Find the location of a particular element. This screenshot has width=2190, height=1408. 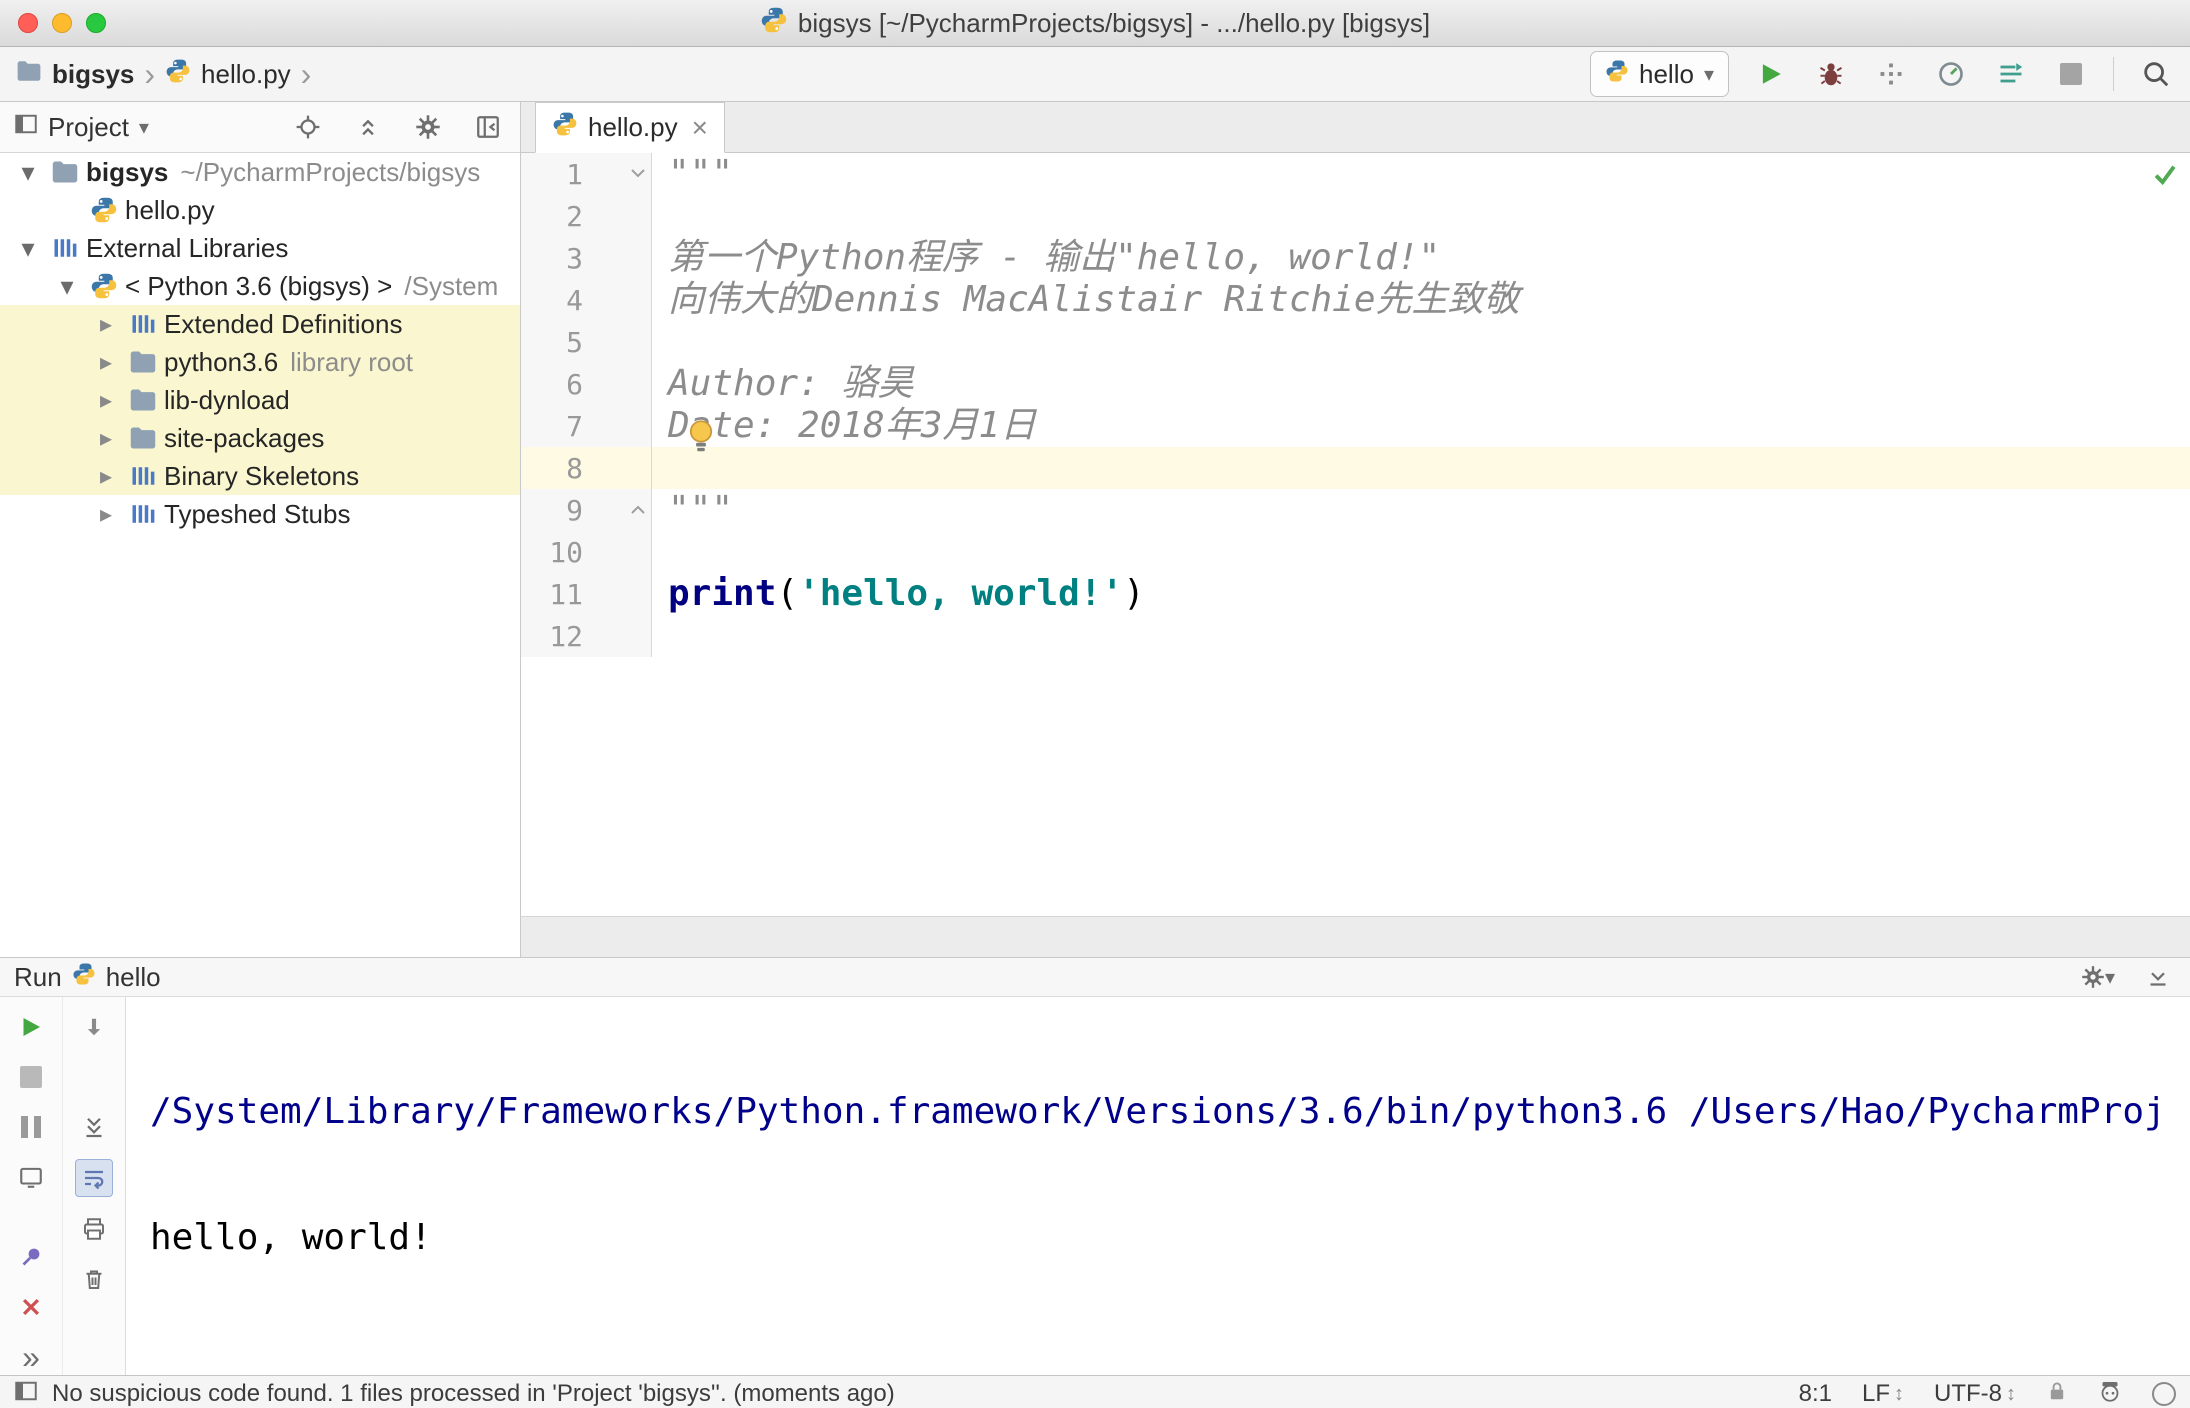

breadcrumb: bigsys › hello.py › is located at coordinates (155, 74).